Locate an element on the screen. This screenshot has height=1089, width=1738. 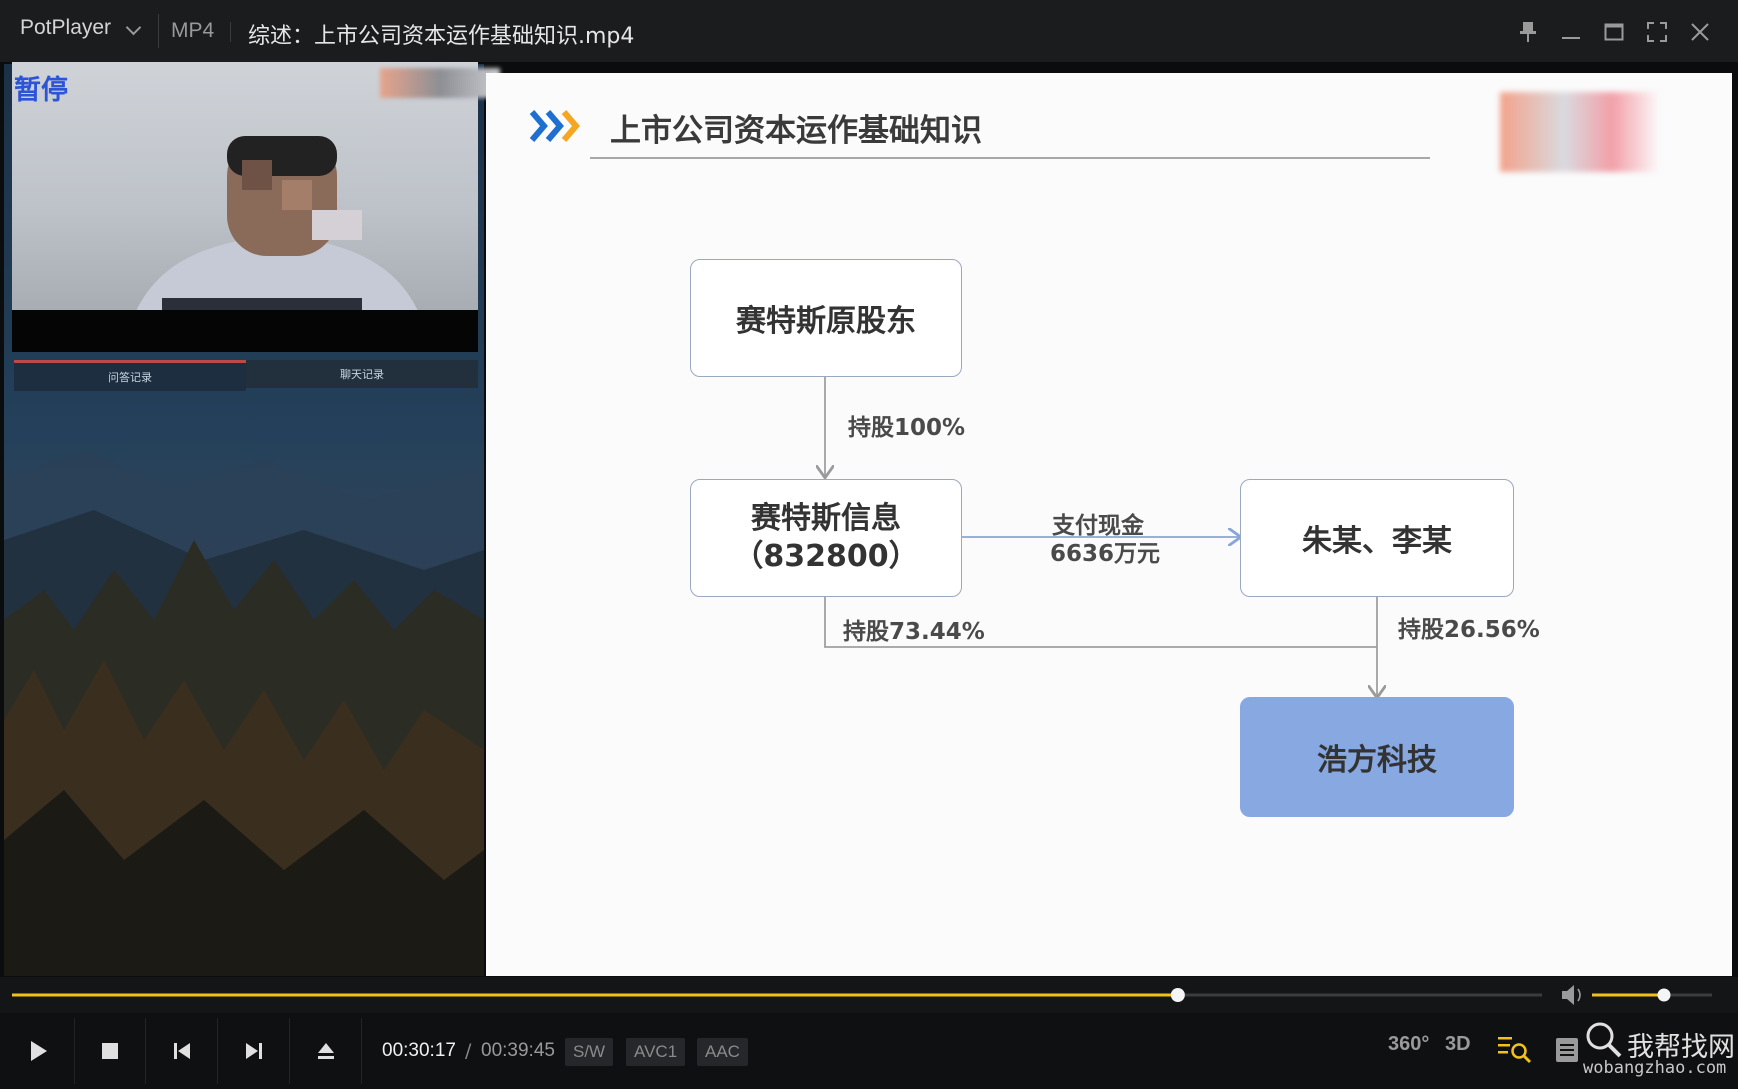
stop-icon is located at coordinates (110, 1051).